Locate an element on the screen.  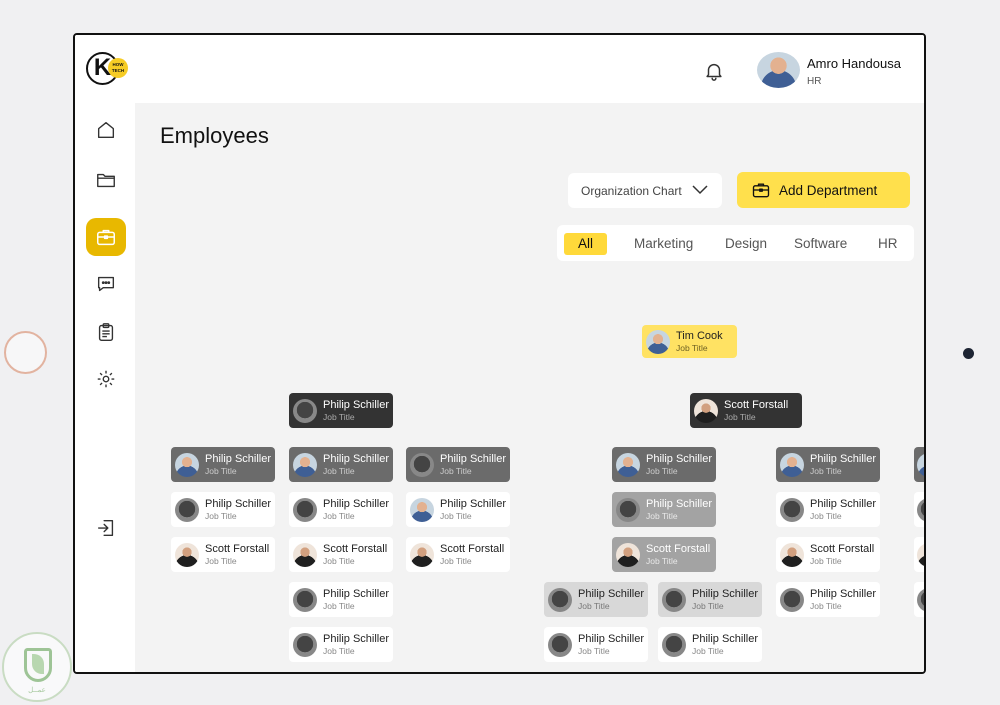
clipboard-nav-button is located at coordinates (106, 332).